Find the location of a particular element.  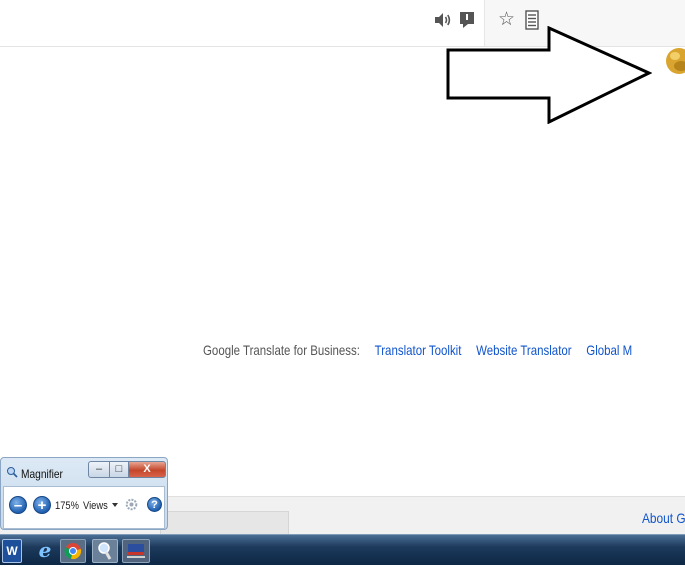

views-dropdown: Views is located at coordinates (95, 506).